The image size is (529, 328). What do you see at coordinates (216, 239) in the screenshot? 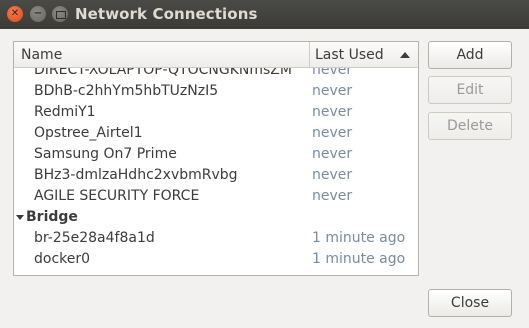
I see `list-item: br-25e28a4f8a1d 1 minute ago` at bounding box center [216, 239].